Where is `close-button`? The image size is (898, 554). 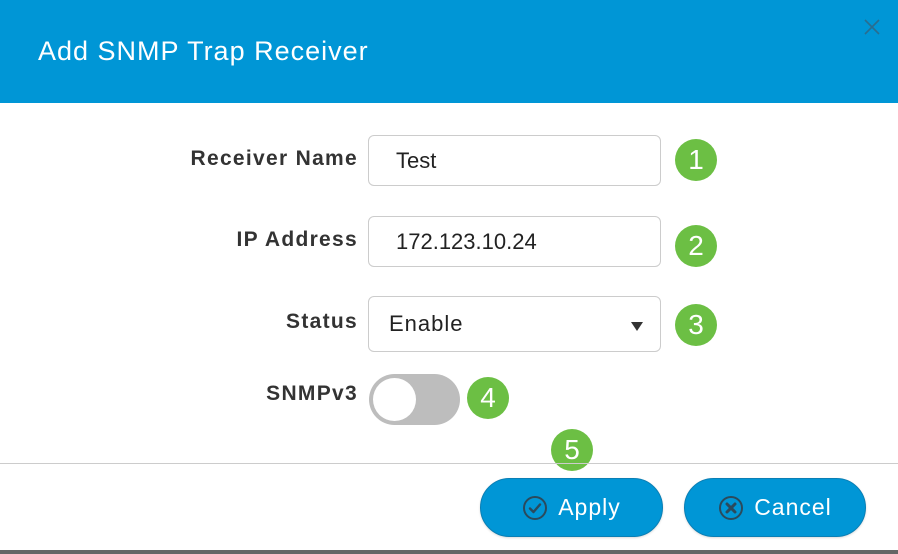 close-button is located at coordinates (872, 27).